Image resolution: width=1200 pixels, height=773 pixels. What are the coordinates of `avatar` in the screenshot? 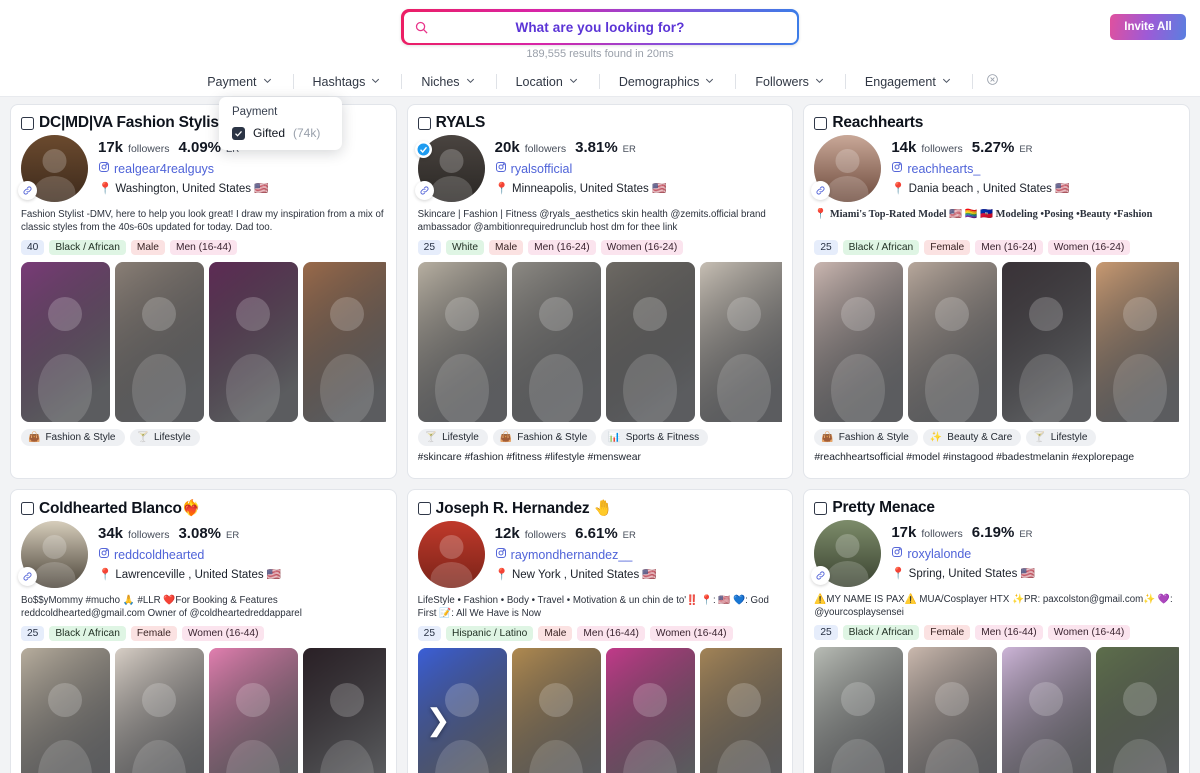 It's located at (451, 554).